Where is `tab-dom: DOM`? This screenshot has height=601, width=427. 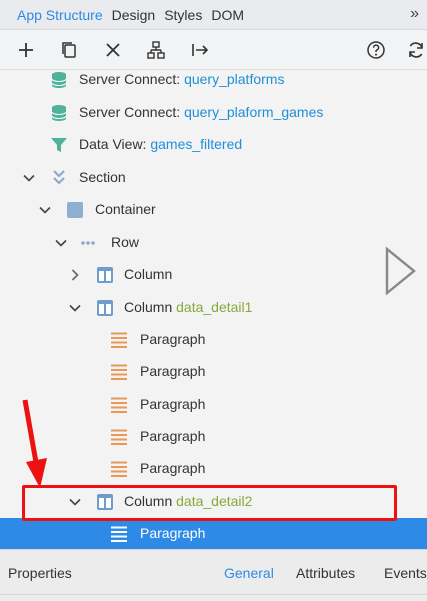
tab-dom: DOM is located at coordinates (223, 15).